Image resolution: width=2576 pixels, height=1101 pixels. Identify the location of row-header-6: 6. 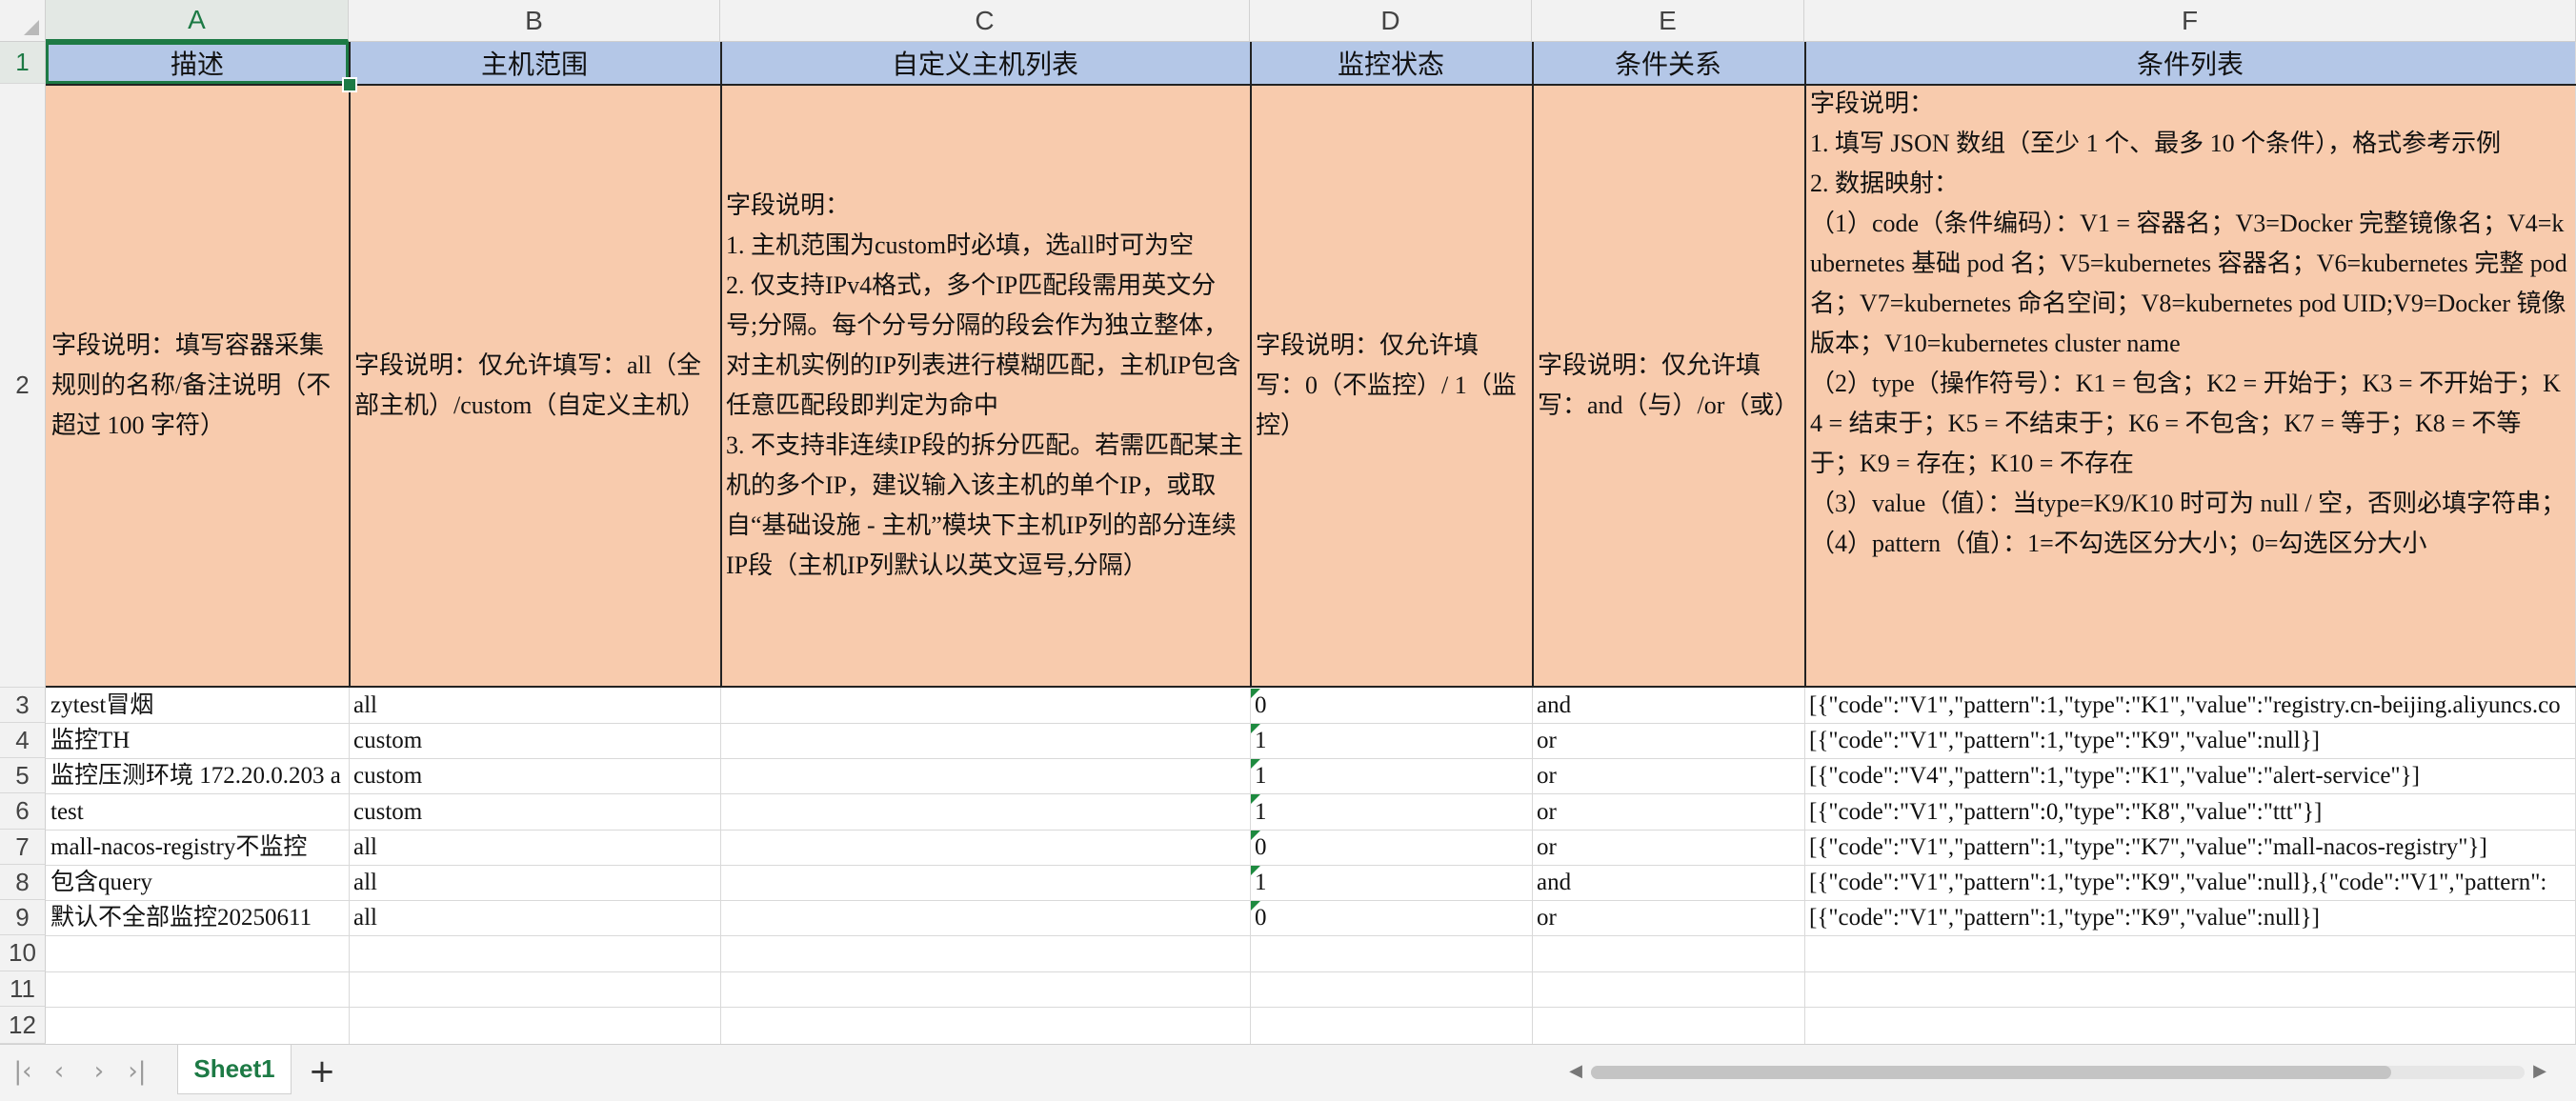
(23, 811).